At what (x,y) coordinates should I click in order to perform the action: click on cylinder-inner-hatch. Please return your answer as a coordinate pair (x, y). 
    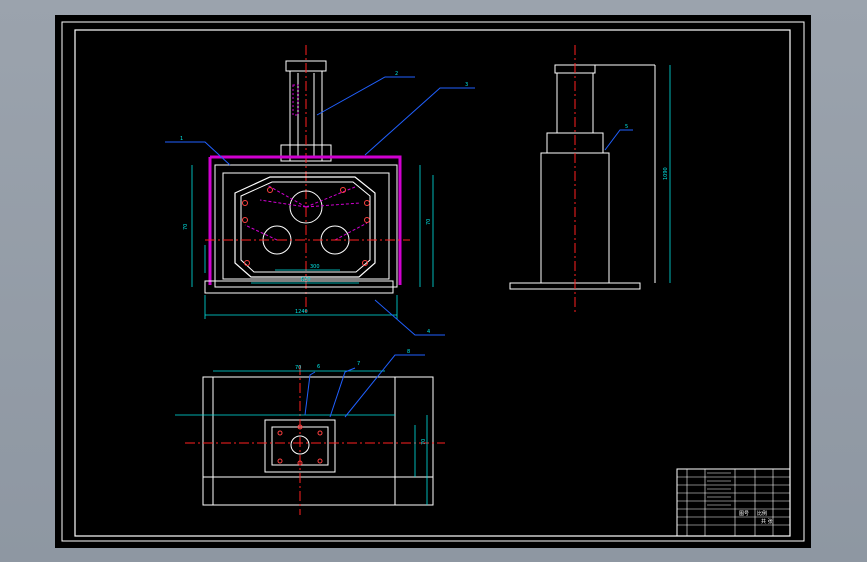
    Looking at the image, I should click on (295, 100).